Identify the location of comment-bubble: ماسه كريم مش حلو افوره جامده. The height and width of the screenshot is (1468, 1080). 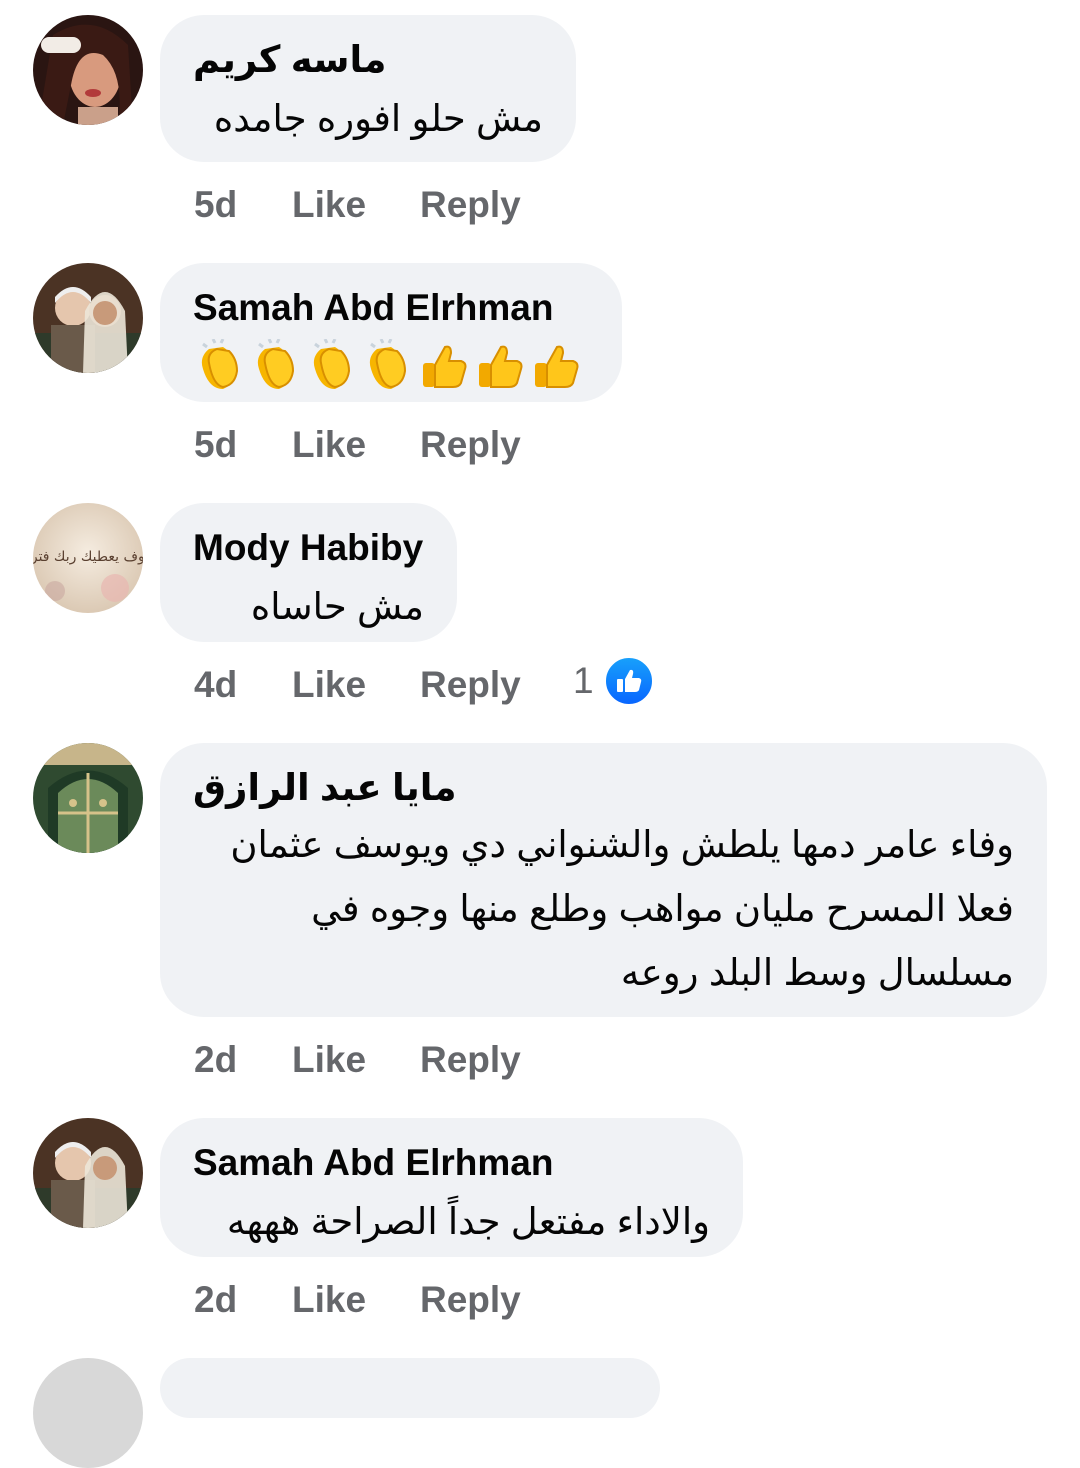
(368, 88).